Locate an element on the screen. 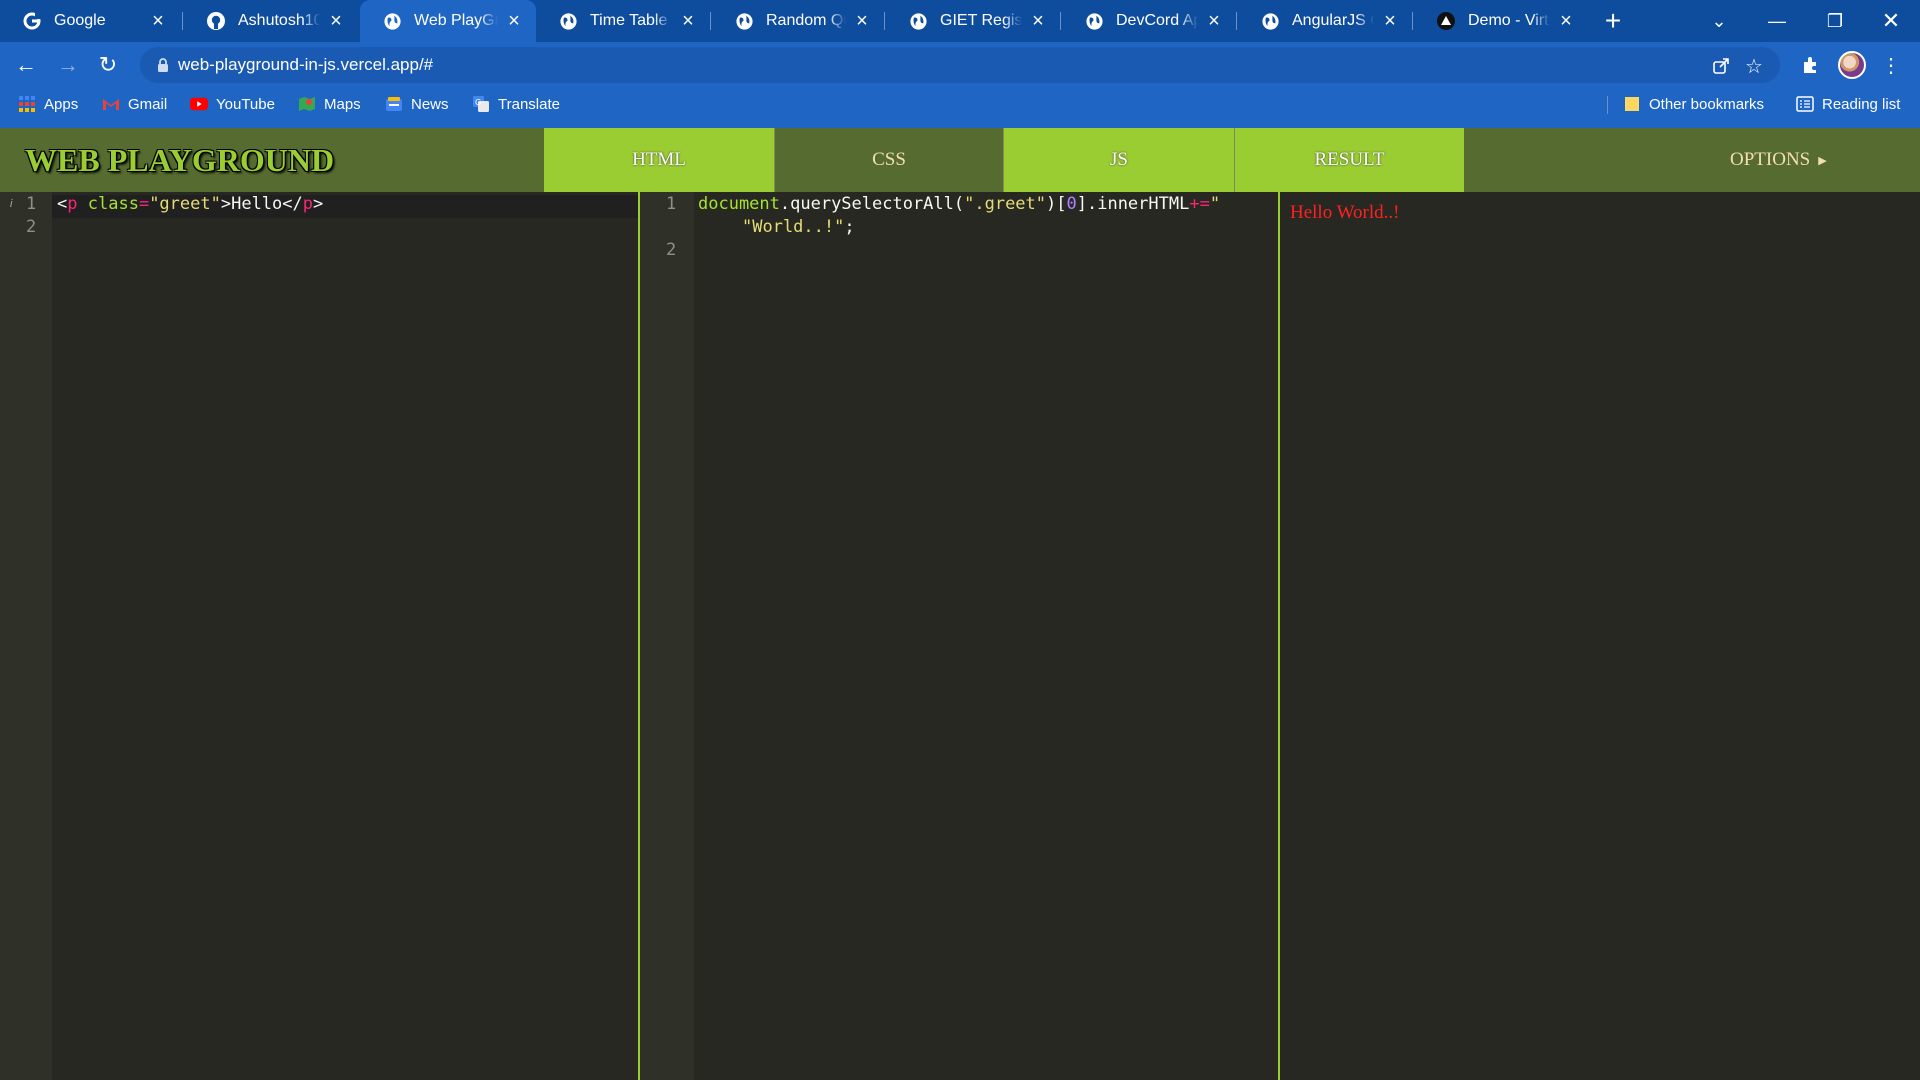 The width and height of the screenshot is (1920, 1080). bookmark-label: News is located at coordinates (430, 104).